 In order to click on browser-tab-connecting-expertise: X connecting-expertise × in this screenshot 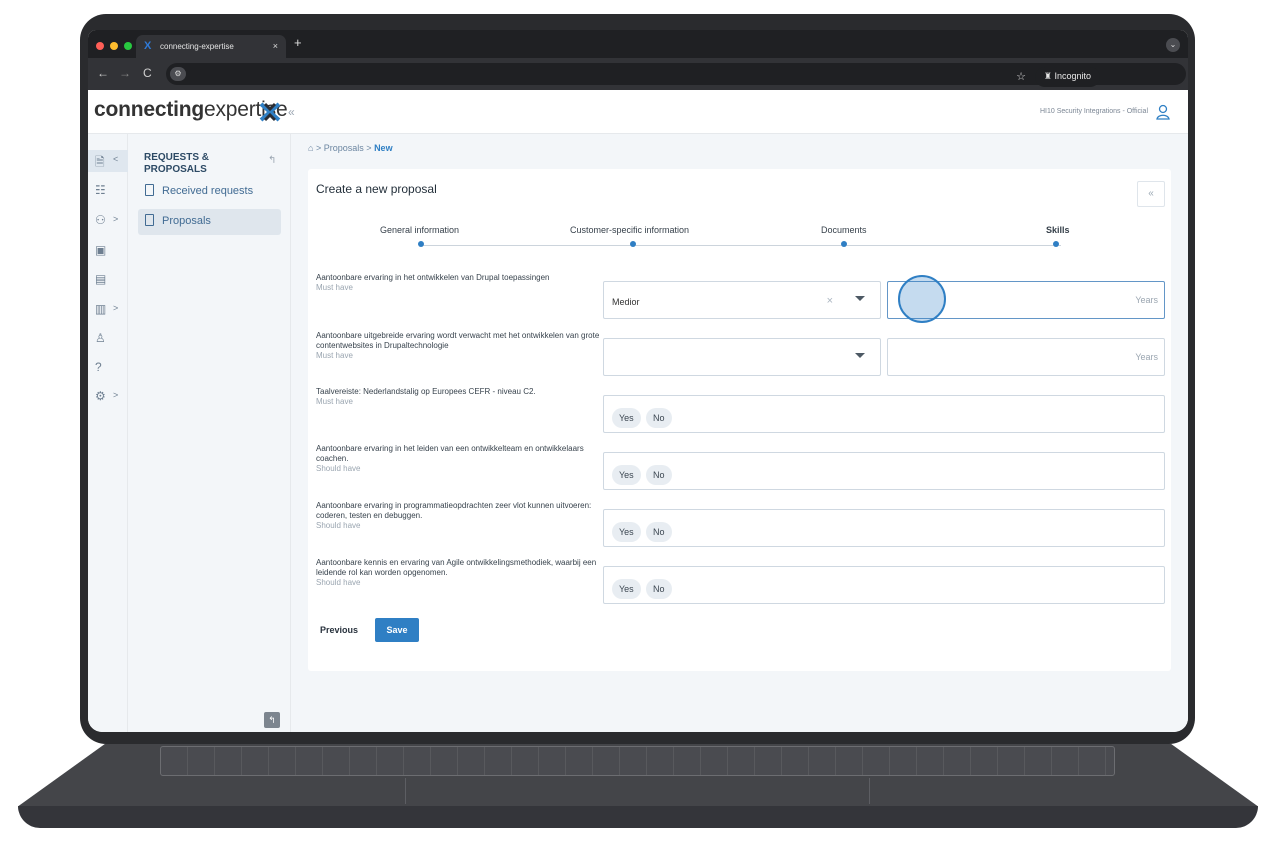, I will do `click(211, 46)`.